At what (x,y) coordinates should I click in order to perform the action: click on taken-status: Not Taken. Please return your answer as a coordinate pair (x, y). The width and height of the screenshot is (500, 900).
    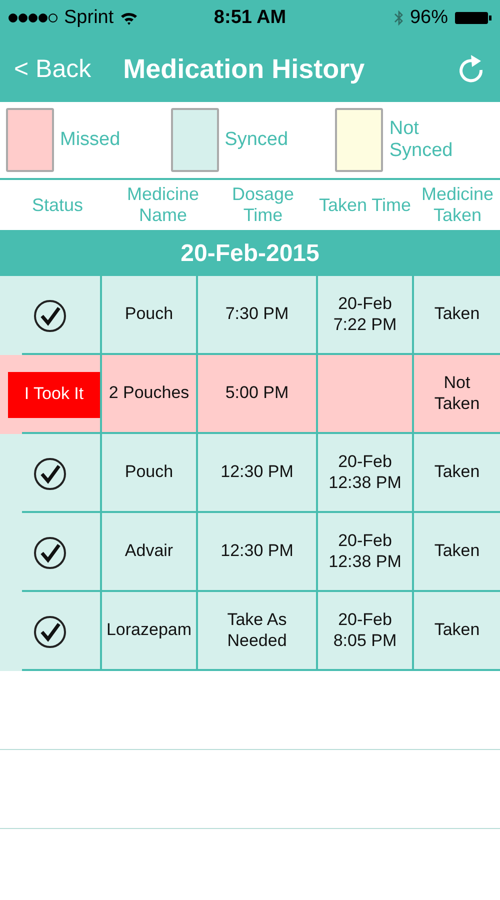
    Looking at the image, I should click on (457, 393).